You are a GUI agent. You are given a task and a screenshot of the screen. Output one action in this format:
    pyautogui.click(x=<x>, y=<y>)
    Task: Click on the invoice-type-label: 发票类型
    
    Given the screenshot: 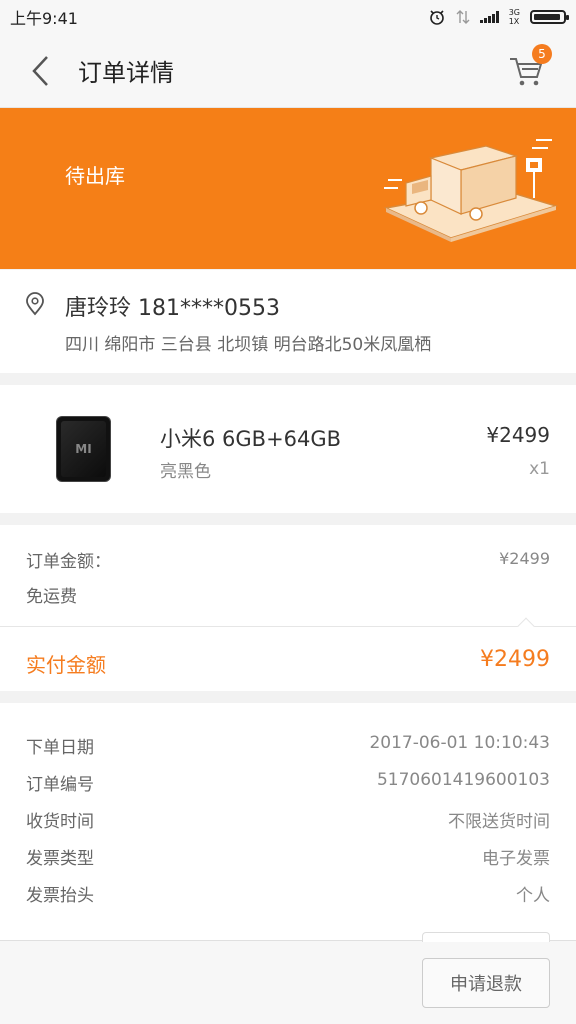 What is the action you would take?
    pyautogui.click(x=60, y=859)
    